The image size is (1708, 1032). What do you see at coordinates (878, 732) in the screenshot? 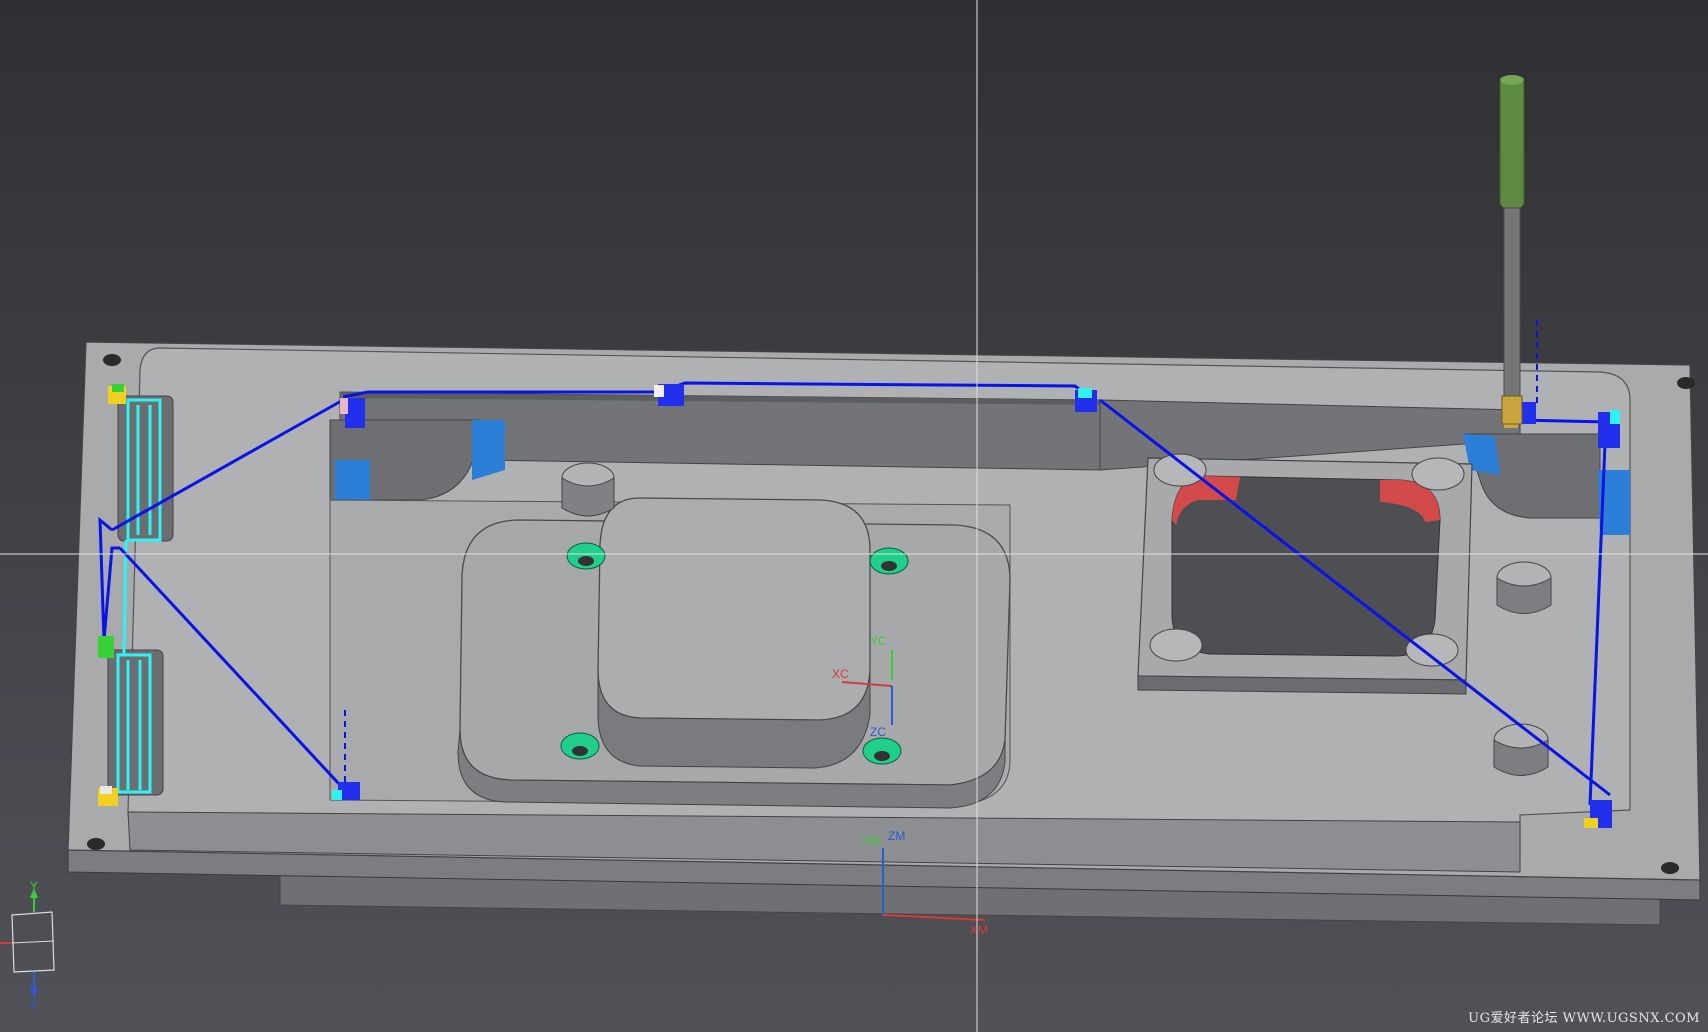
I see `wcs-z-label: ZC` at bounding box center [878, 732].